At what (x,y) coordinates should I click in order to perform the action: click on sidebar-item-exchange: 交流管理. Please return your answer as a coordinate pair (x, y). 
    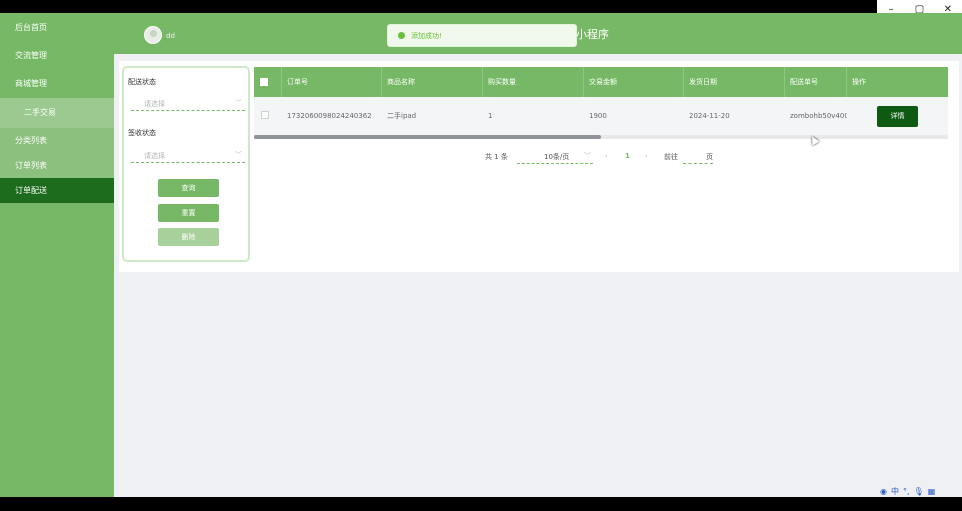
    Looking at the image, I should click on (57, 55).